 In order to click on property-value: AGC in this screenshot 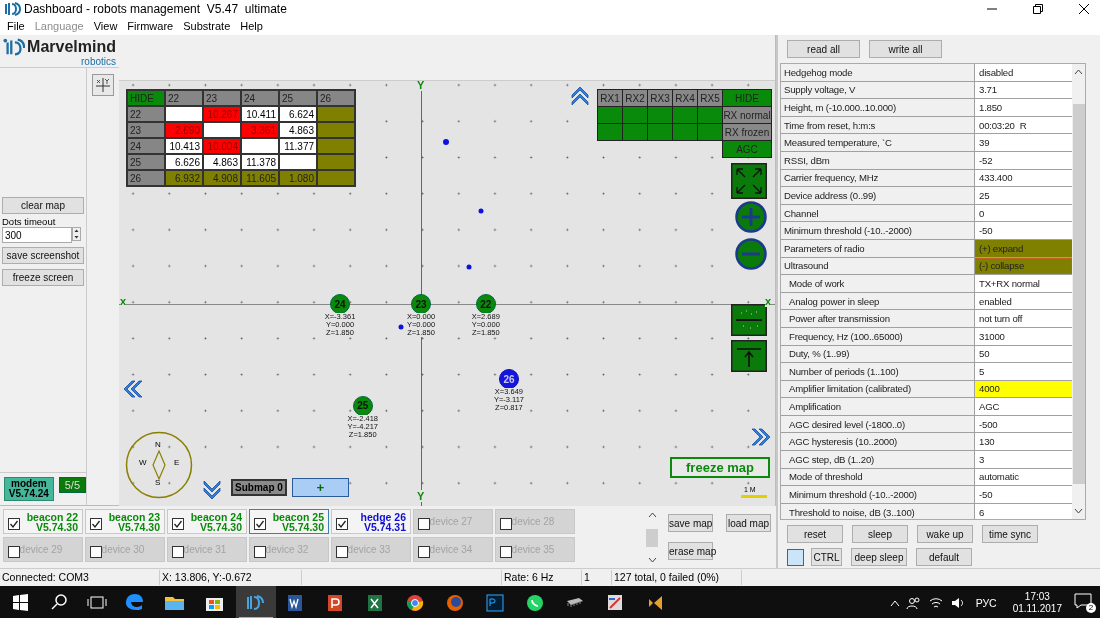, I will do `click(1023, 406)`.